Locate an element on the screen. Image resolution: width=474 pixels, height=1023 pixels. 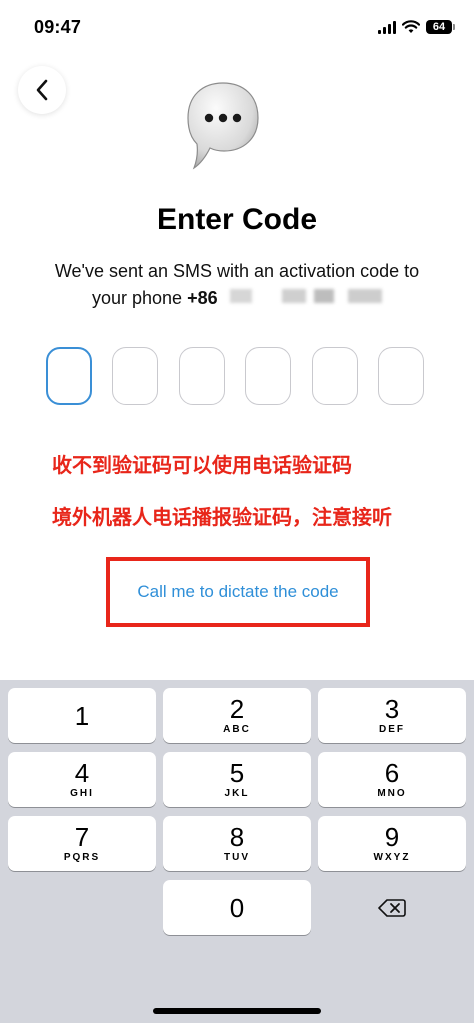
chevron-left-icon is located at coordinates (42, 90).